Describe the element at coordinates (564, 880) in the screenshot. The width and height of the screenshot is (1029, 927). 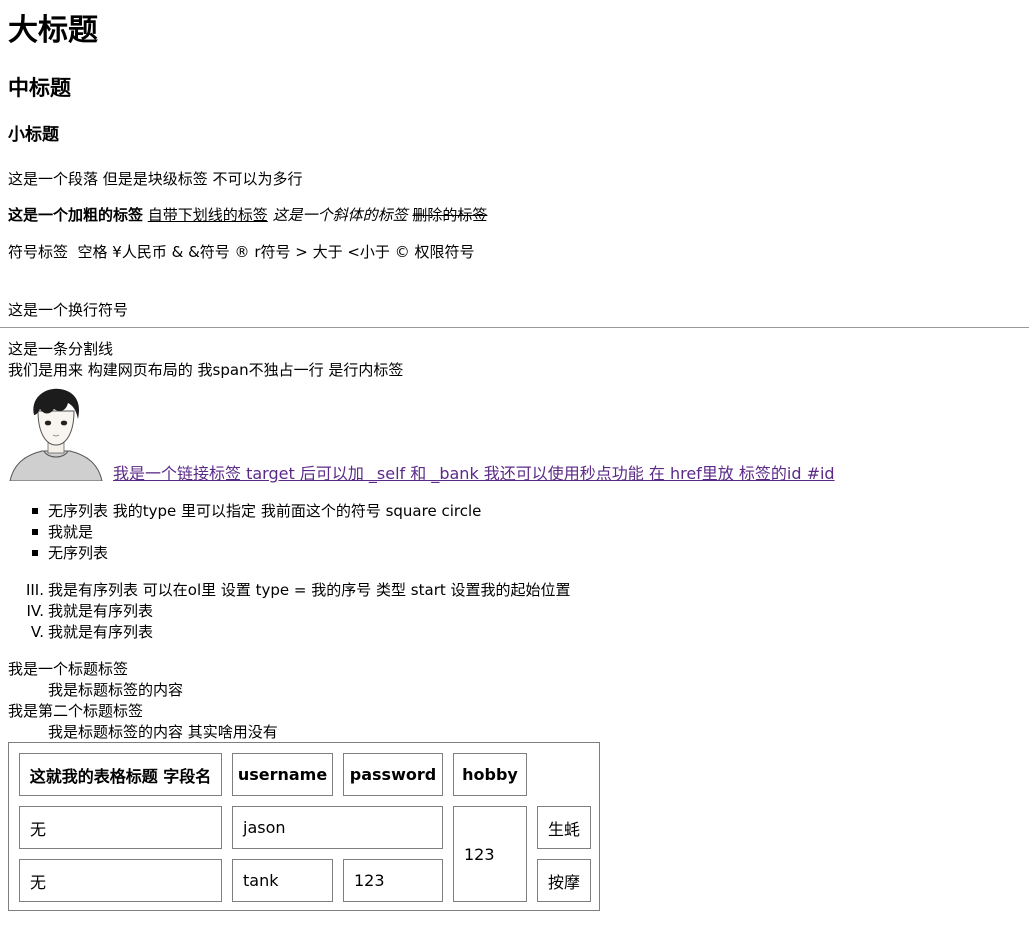
I see `table-cell: 按摩` at that location.